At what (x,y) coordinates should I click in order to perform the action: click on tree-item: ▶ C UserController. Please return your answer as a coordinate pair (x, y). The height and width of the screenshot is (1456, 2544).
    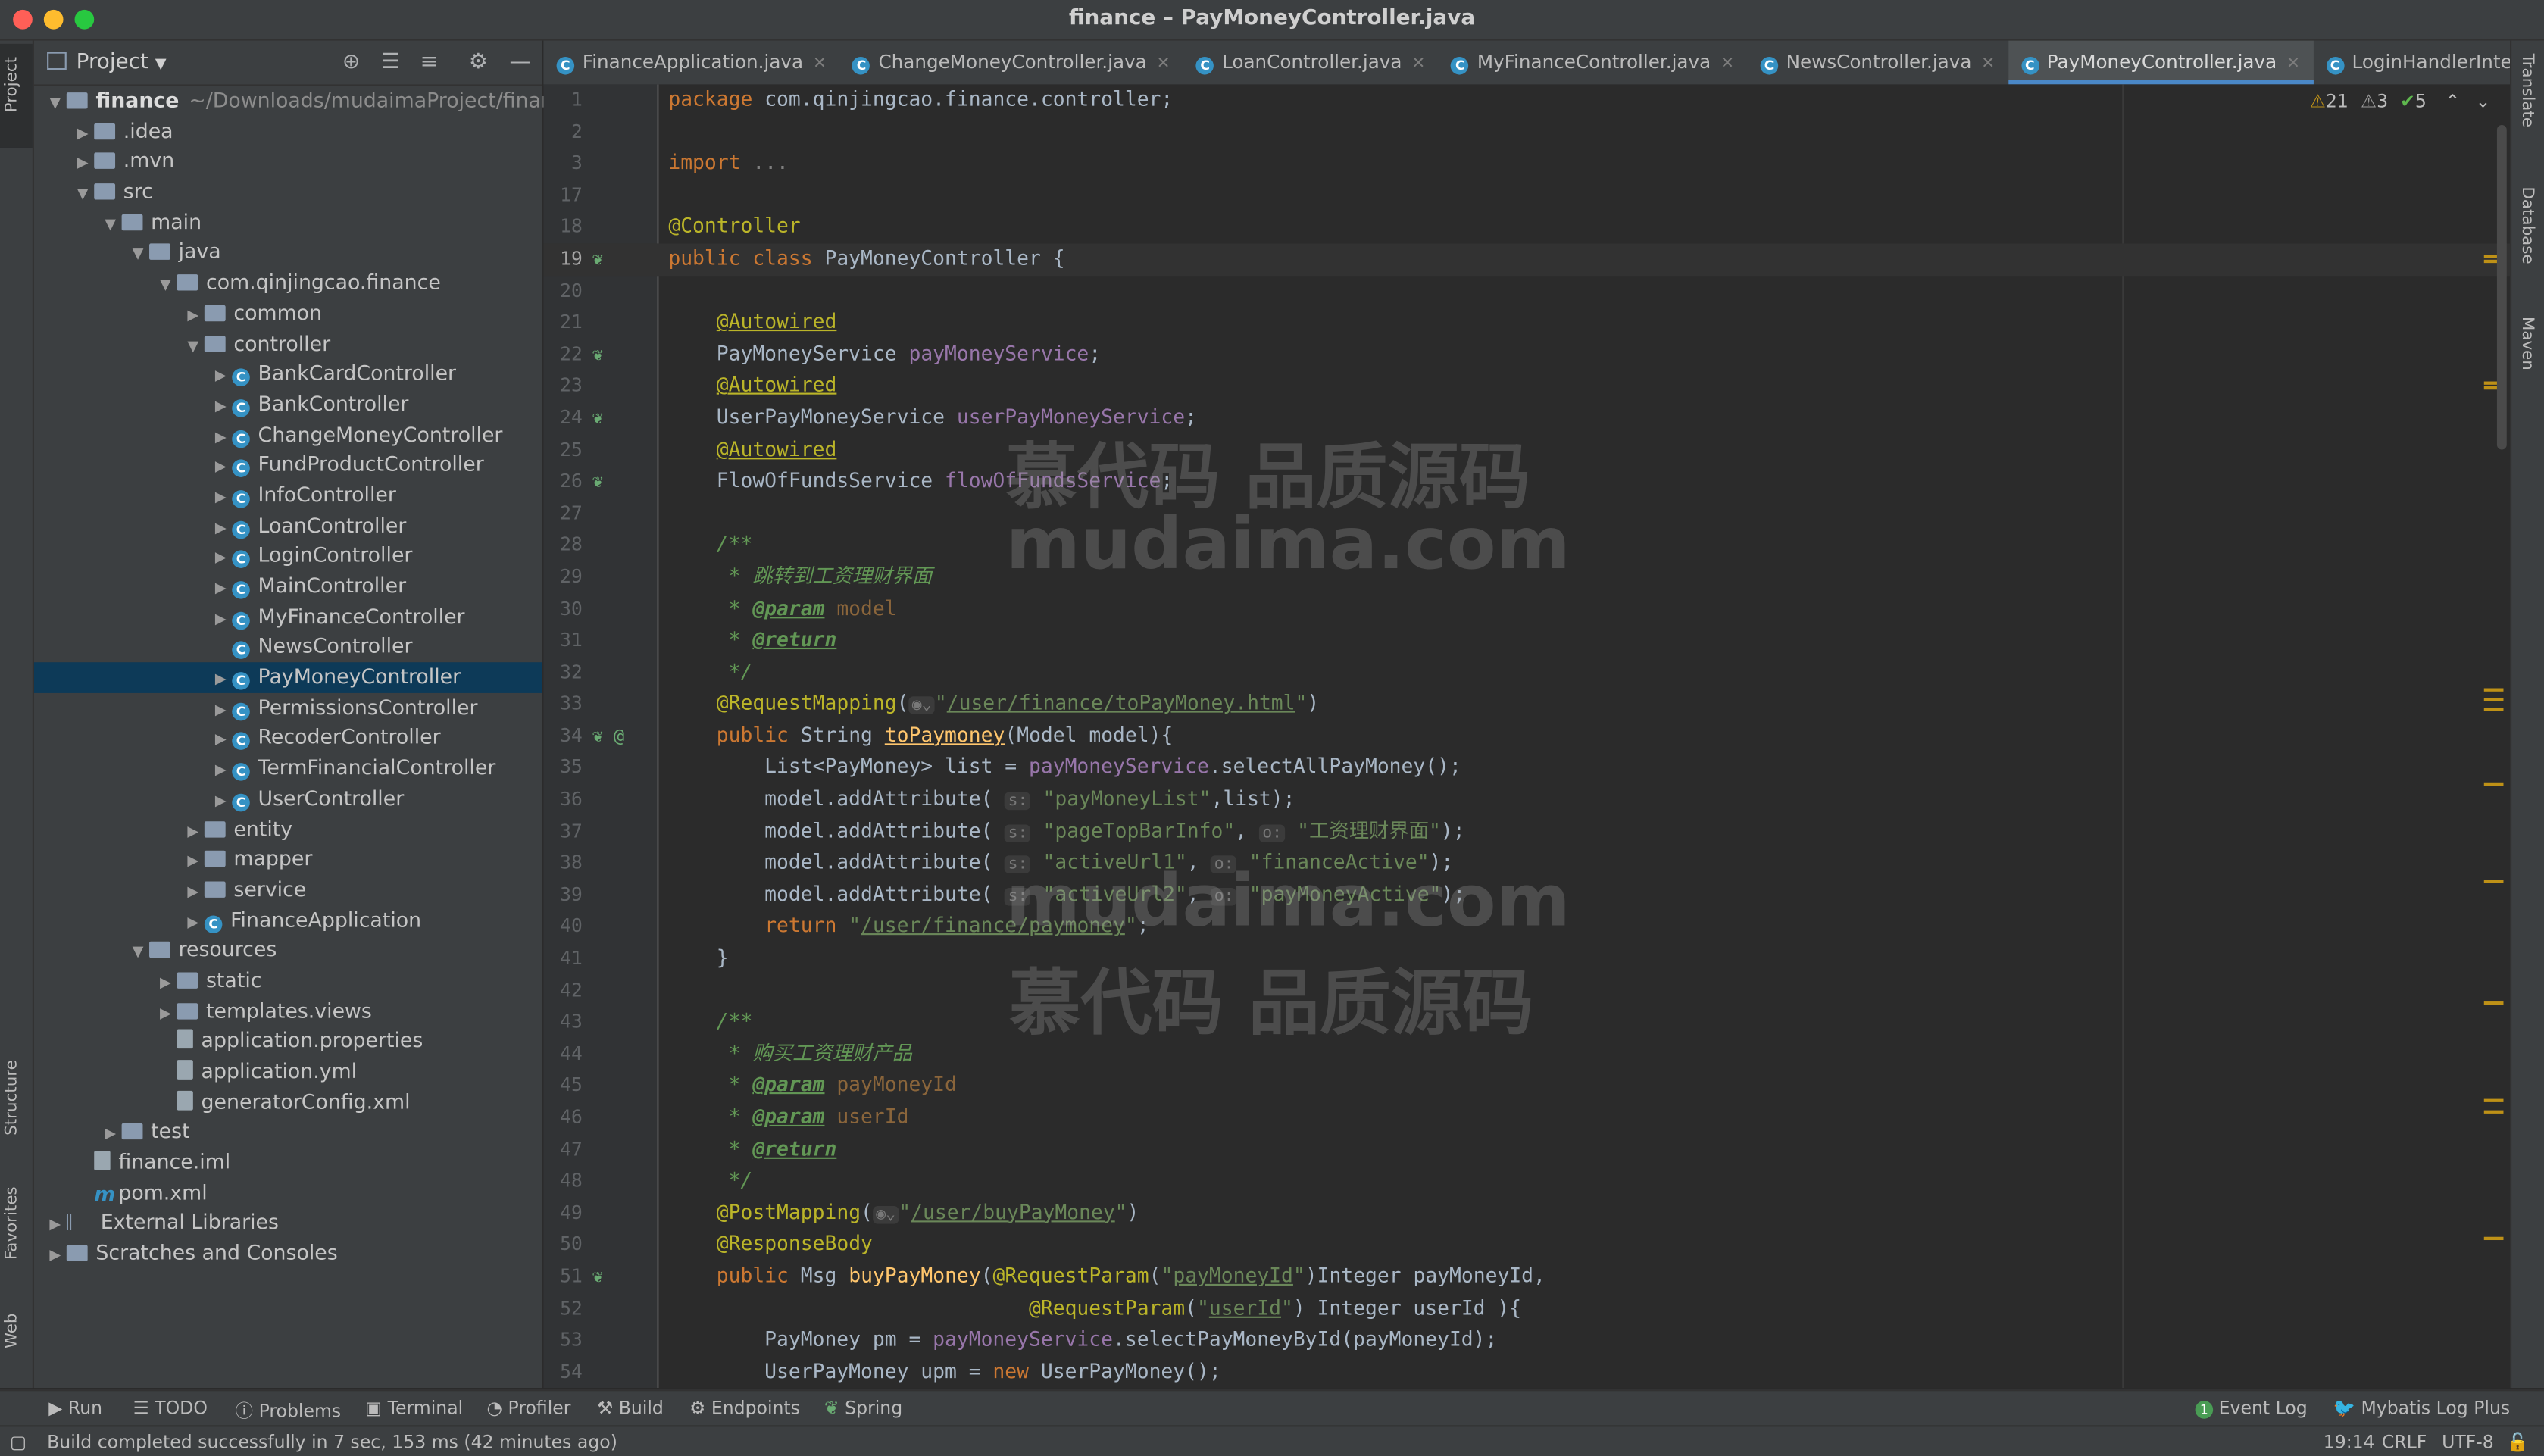
    Looking at the image, I should click on (288, 799).